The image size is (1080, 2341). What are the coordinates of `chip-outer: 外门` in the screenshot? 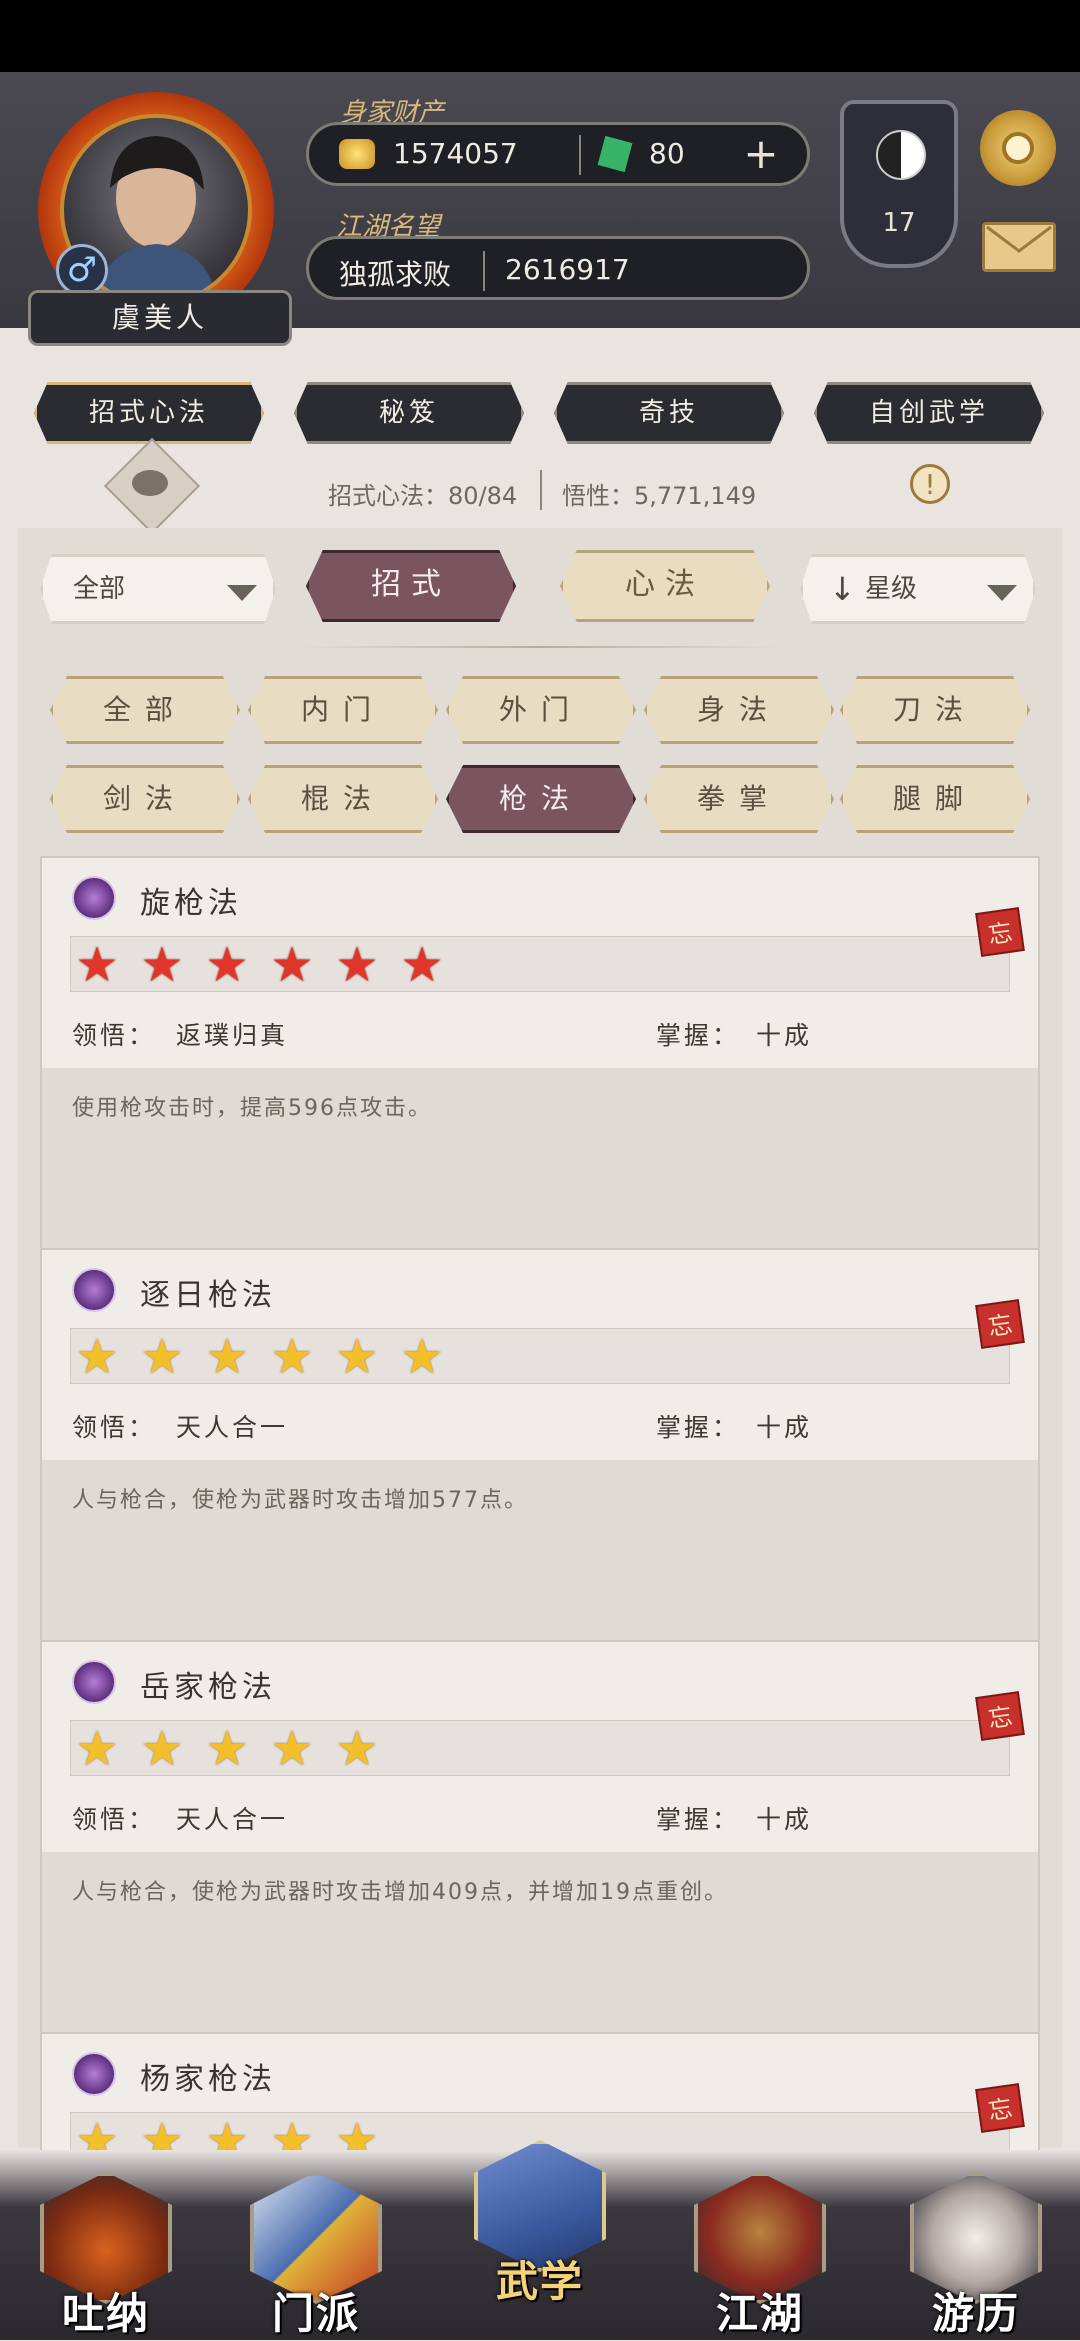 It's located at (541, 710).